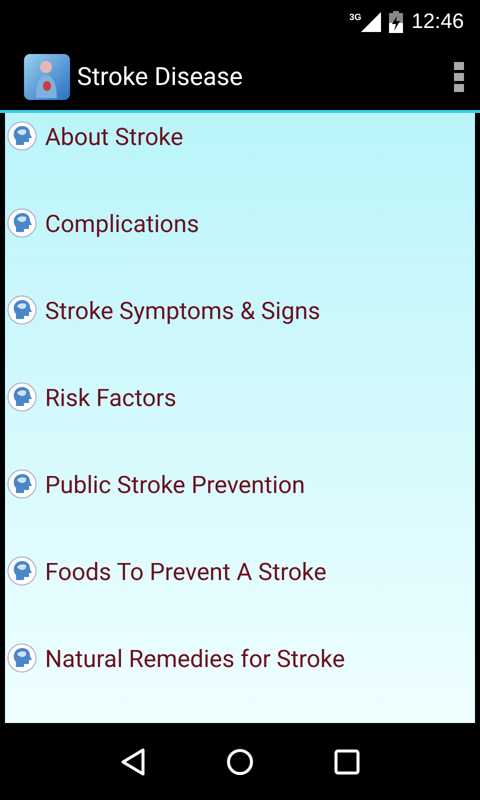 This screenshot has width=480, height=800. Describe the element at coordinates (133, 762) in the screenshot. I see `back-icon` at that location.